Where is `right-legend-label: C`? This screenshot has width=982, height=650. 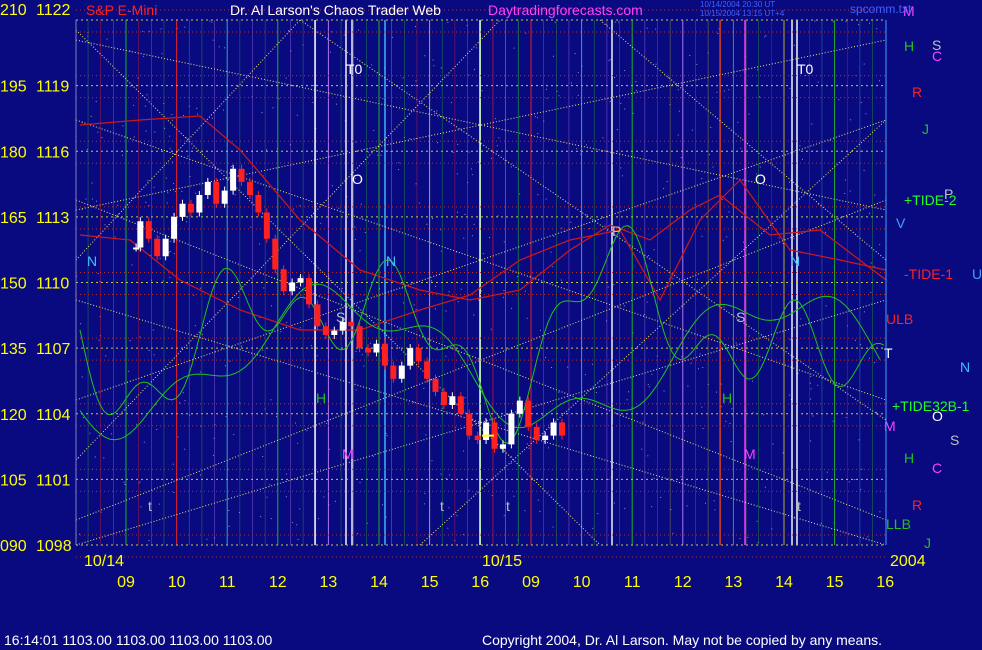 right-legend-label: C is located at coordinates (937, 56).